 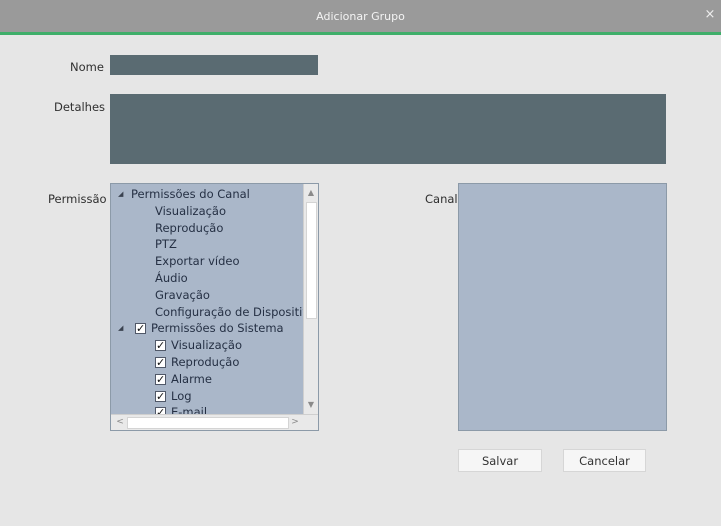 I want to click on tree-item-label: Gravação, so click(x=182, y=294).